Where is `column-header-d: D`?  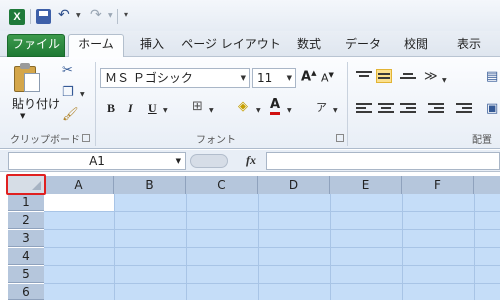
column-header-d: D is located at coordinates (294, 185).